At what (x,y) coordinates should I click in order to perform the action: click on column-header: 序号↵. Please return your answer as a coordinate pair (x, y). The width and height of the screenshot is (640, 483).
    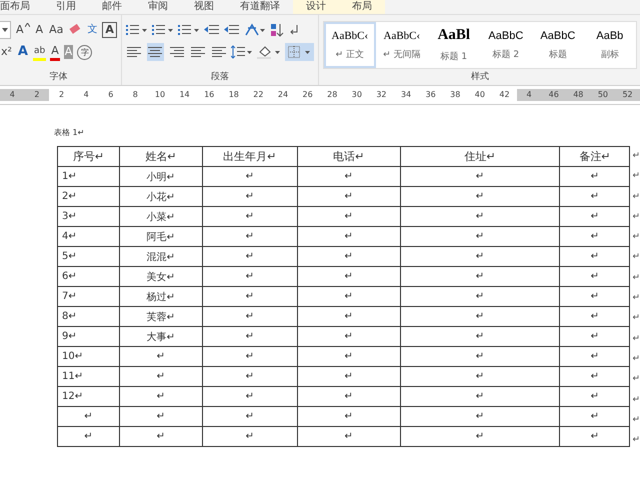
    Looking at the image, I should click on (89, 156).